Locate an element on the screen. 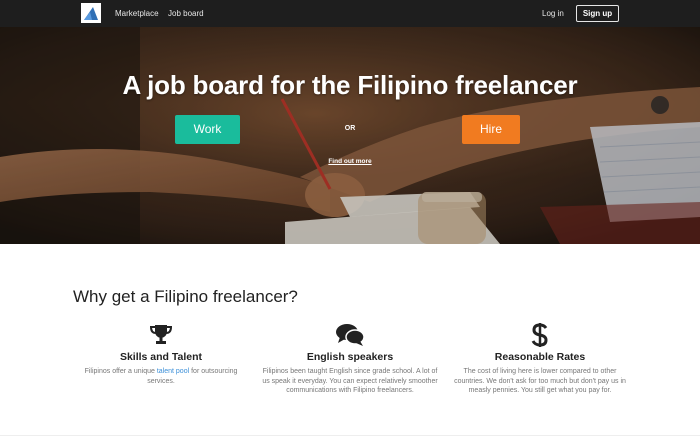 The height and width of the screenshot is (443, 700). find-out-more-link: Find out more is located at coordinates (350, 161).